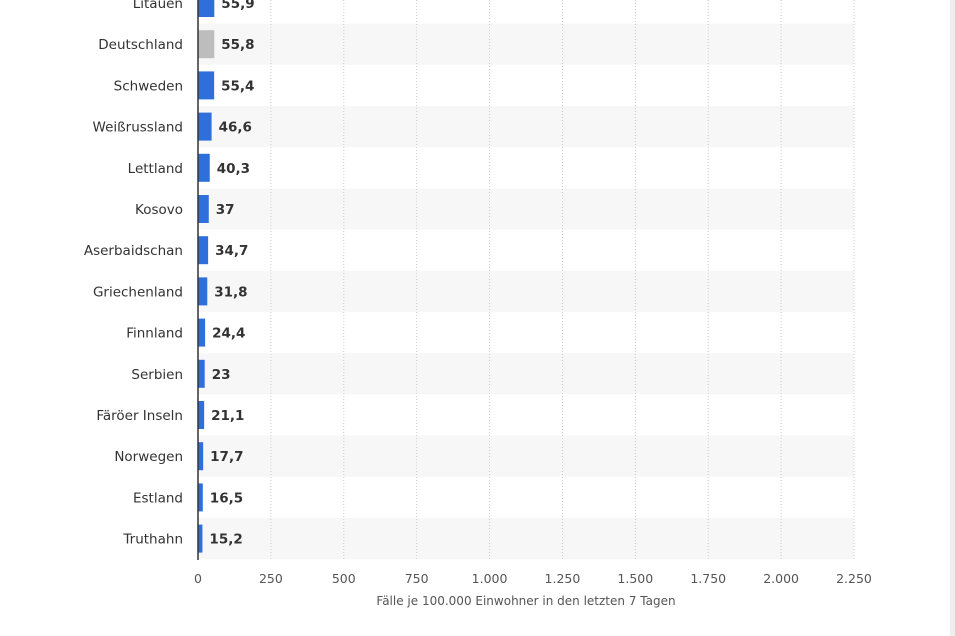  I want to click on value-label: 15,2, so click(225, 540).